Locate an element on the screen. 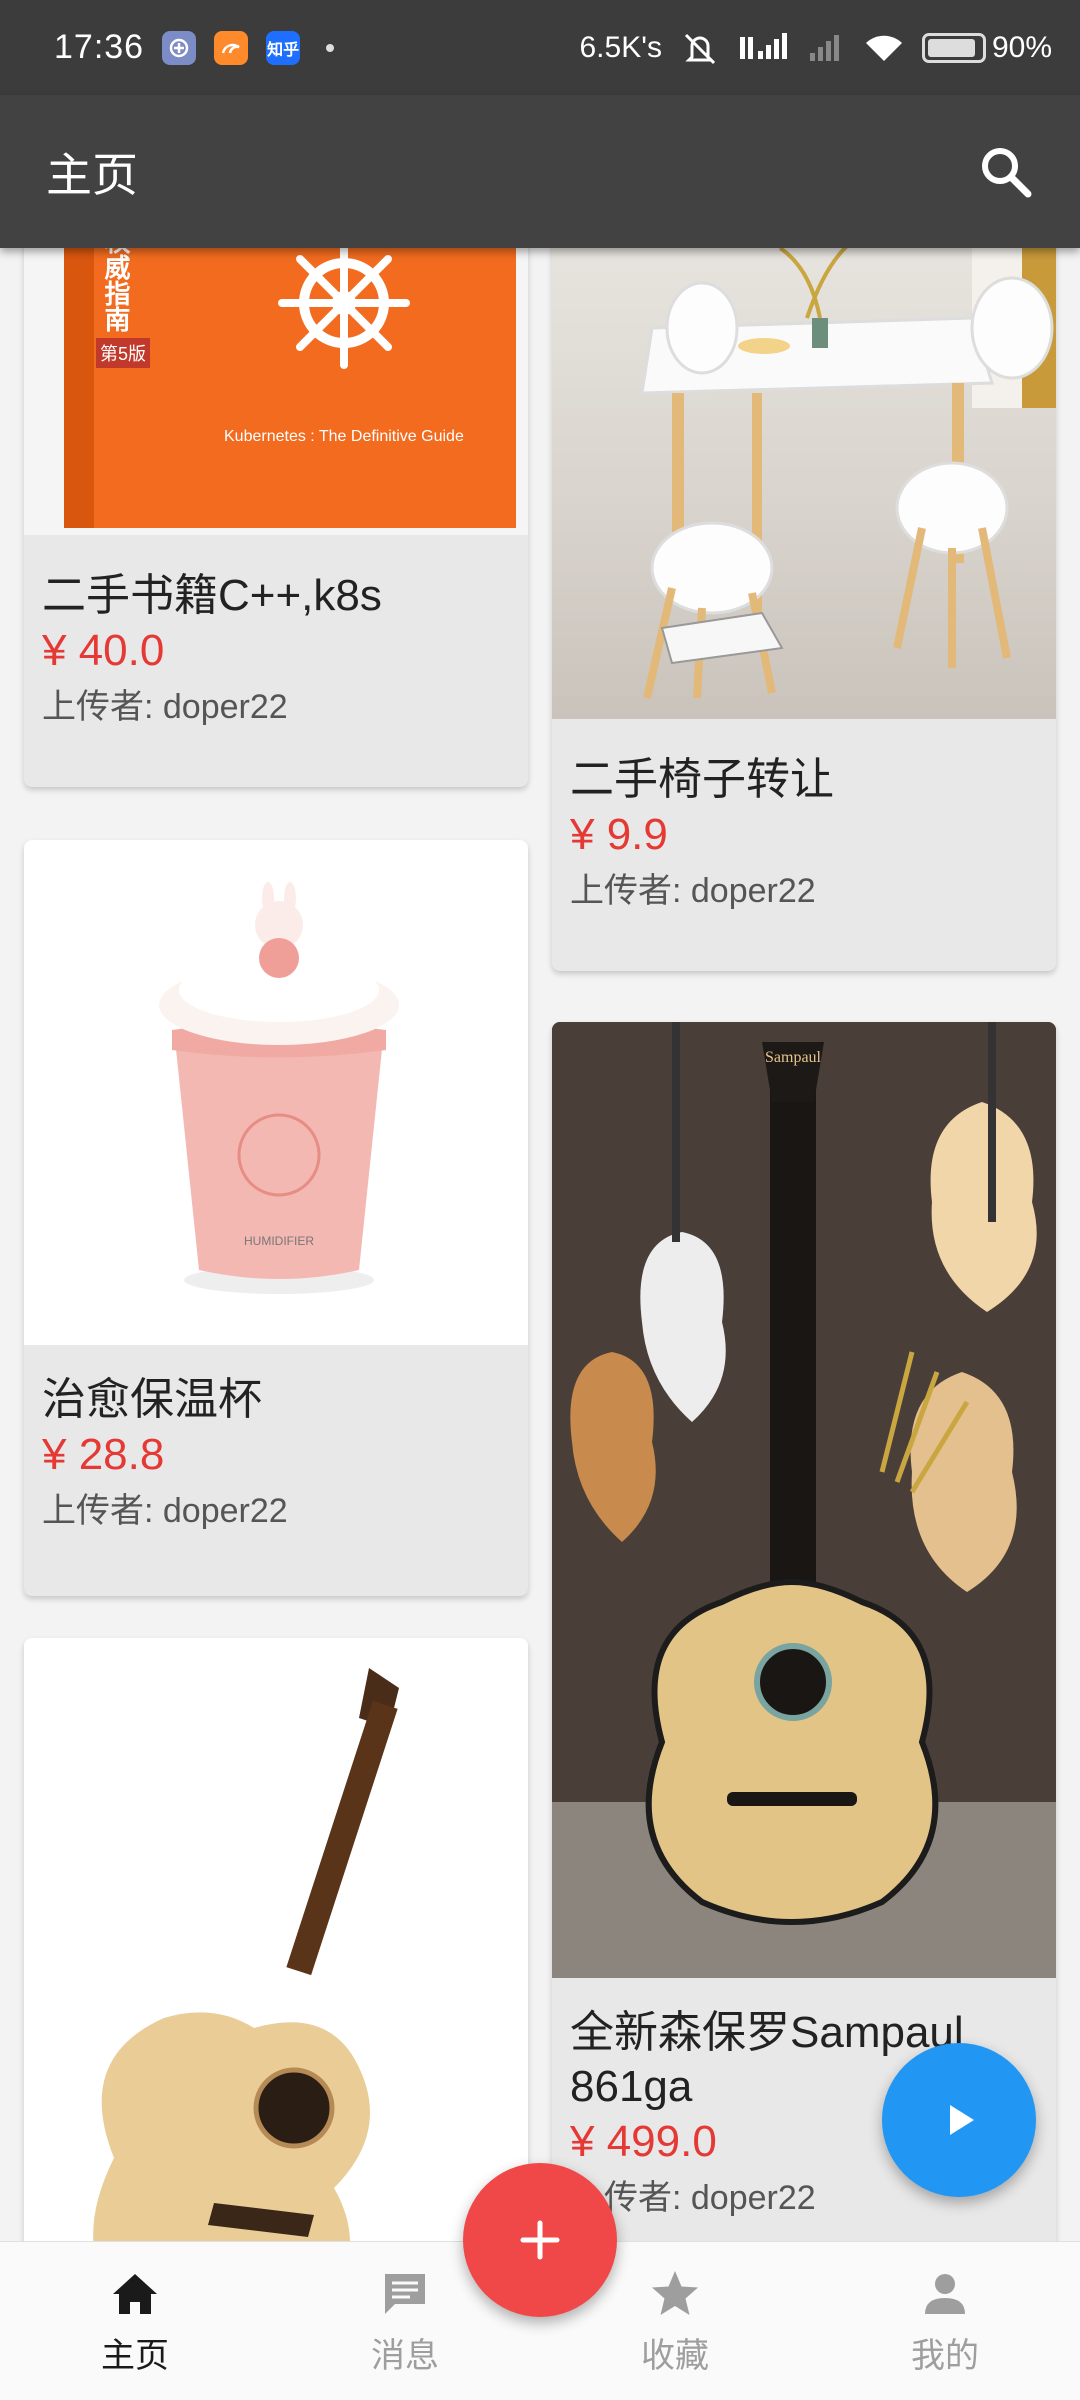 The image size is (1080, 2400). product-card-chair: 二手椅子转让 ¥ 9.9 上传者: doper22 is located at coordinates (804, 609).